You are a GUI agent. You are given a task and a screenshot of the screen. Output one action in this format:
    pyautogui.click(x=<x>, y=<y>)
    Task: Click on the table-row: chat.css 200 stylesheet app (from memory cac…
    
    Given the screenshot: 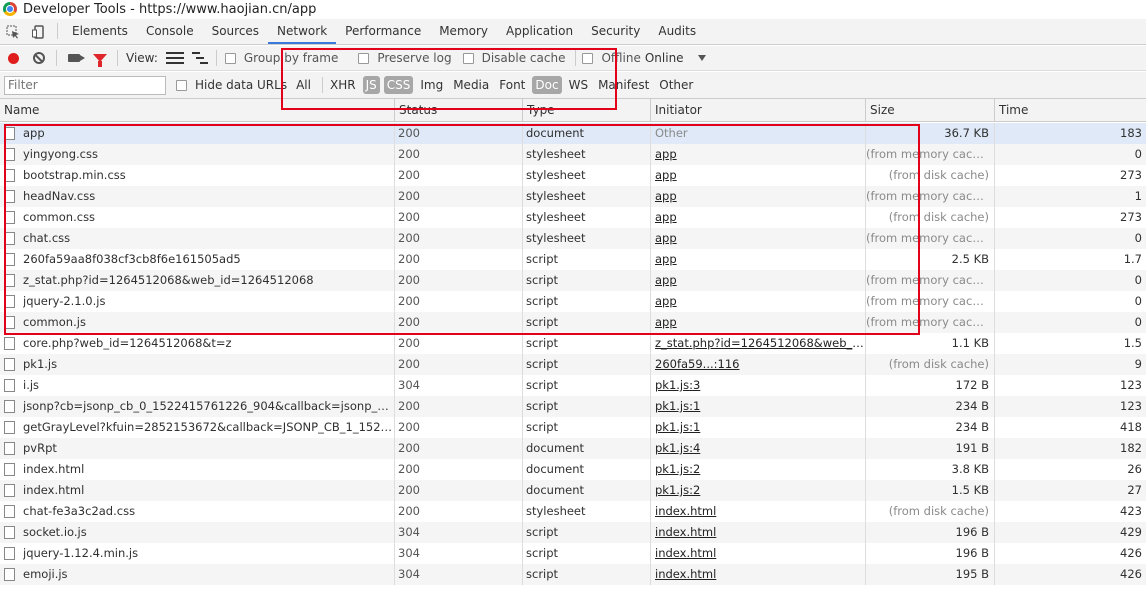 What is the action you would take?
    pyautogui.click(x=573, y=238)
    